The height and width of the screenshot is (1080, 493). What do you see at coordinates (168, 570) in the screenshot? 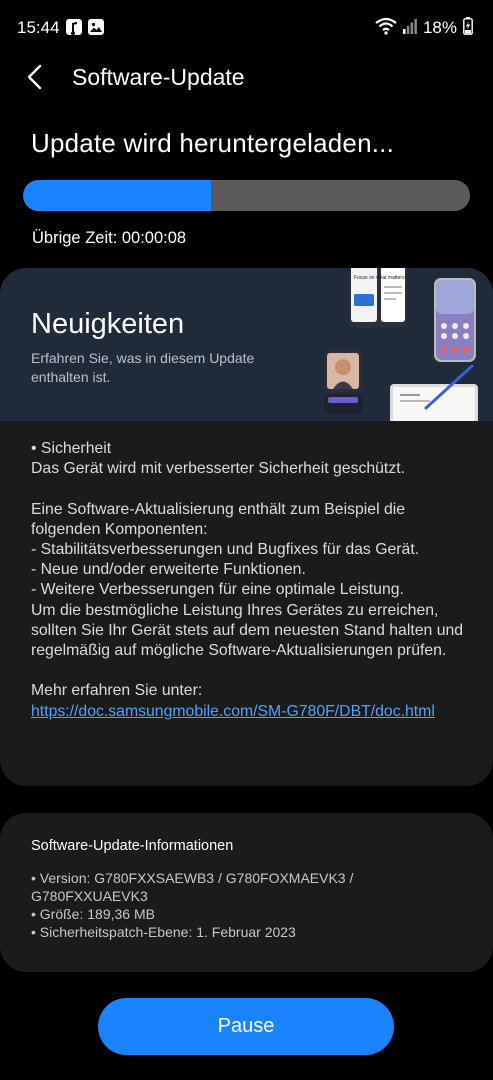
I see `news-line: - Neue und/oder erweiterte Funktionen.` at bounding box center [168, 570].